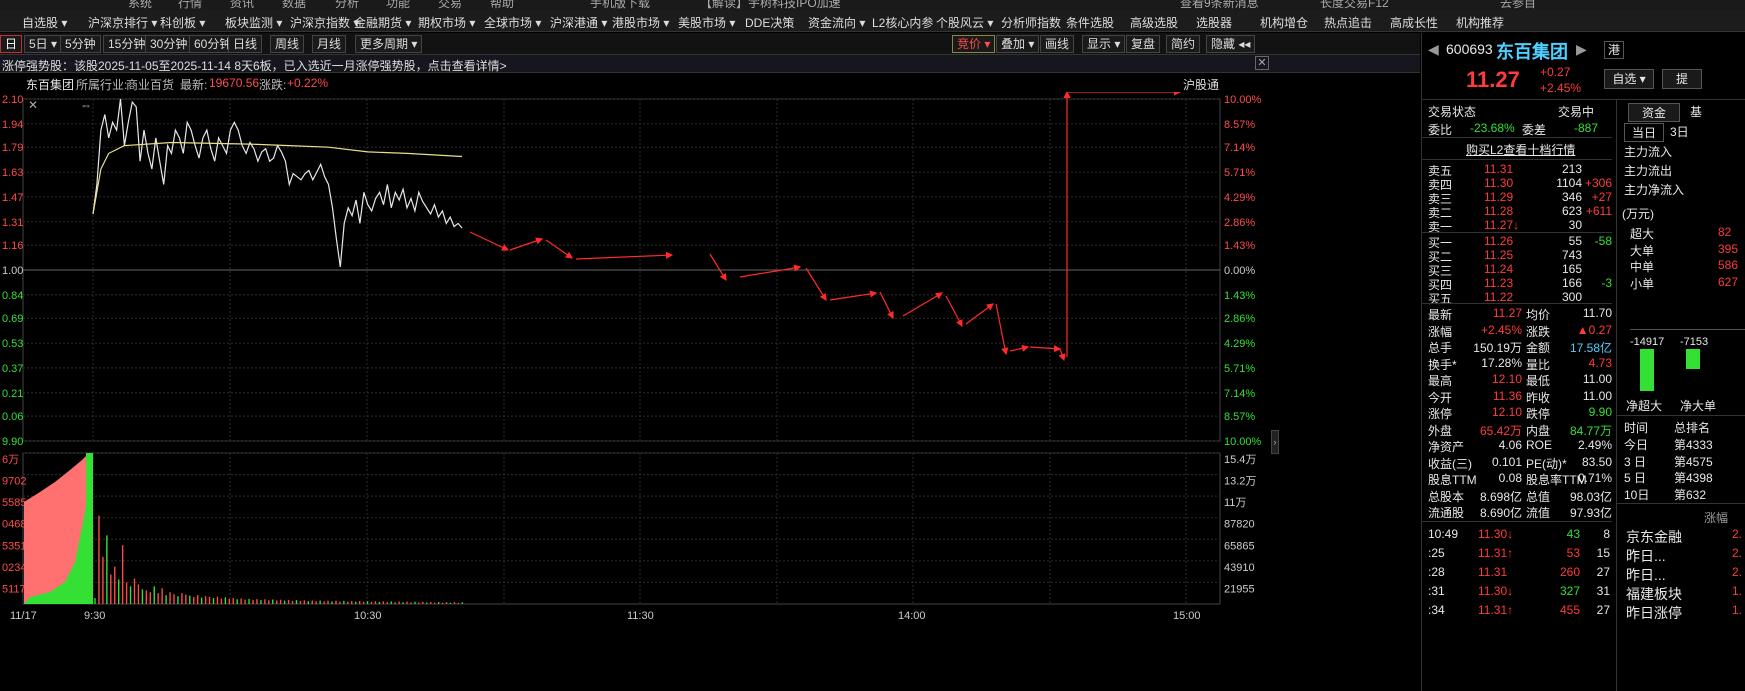  I want to click on stat-value: 17.28%, so click(1501, 362).